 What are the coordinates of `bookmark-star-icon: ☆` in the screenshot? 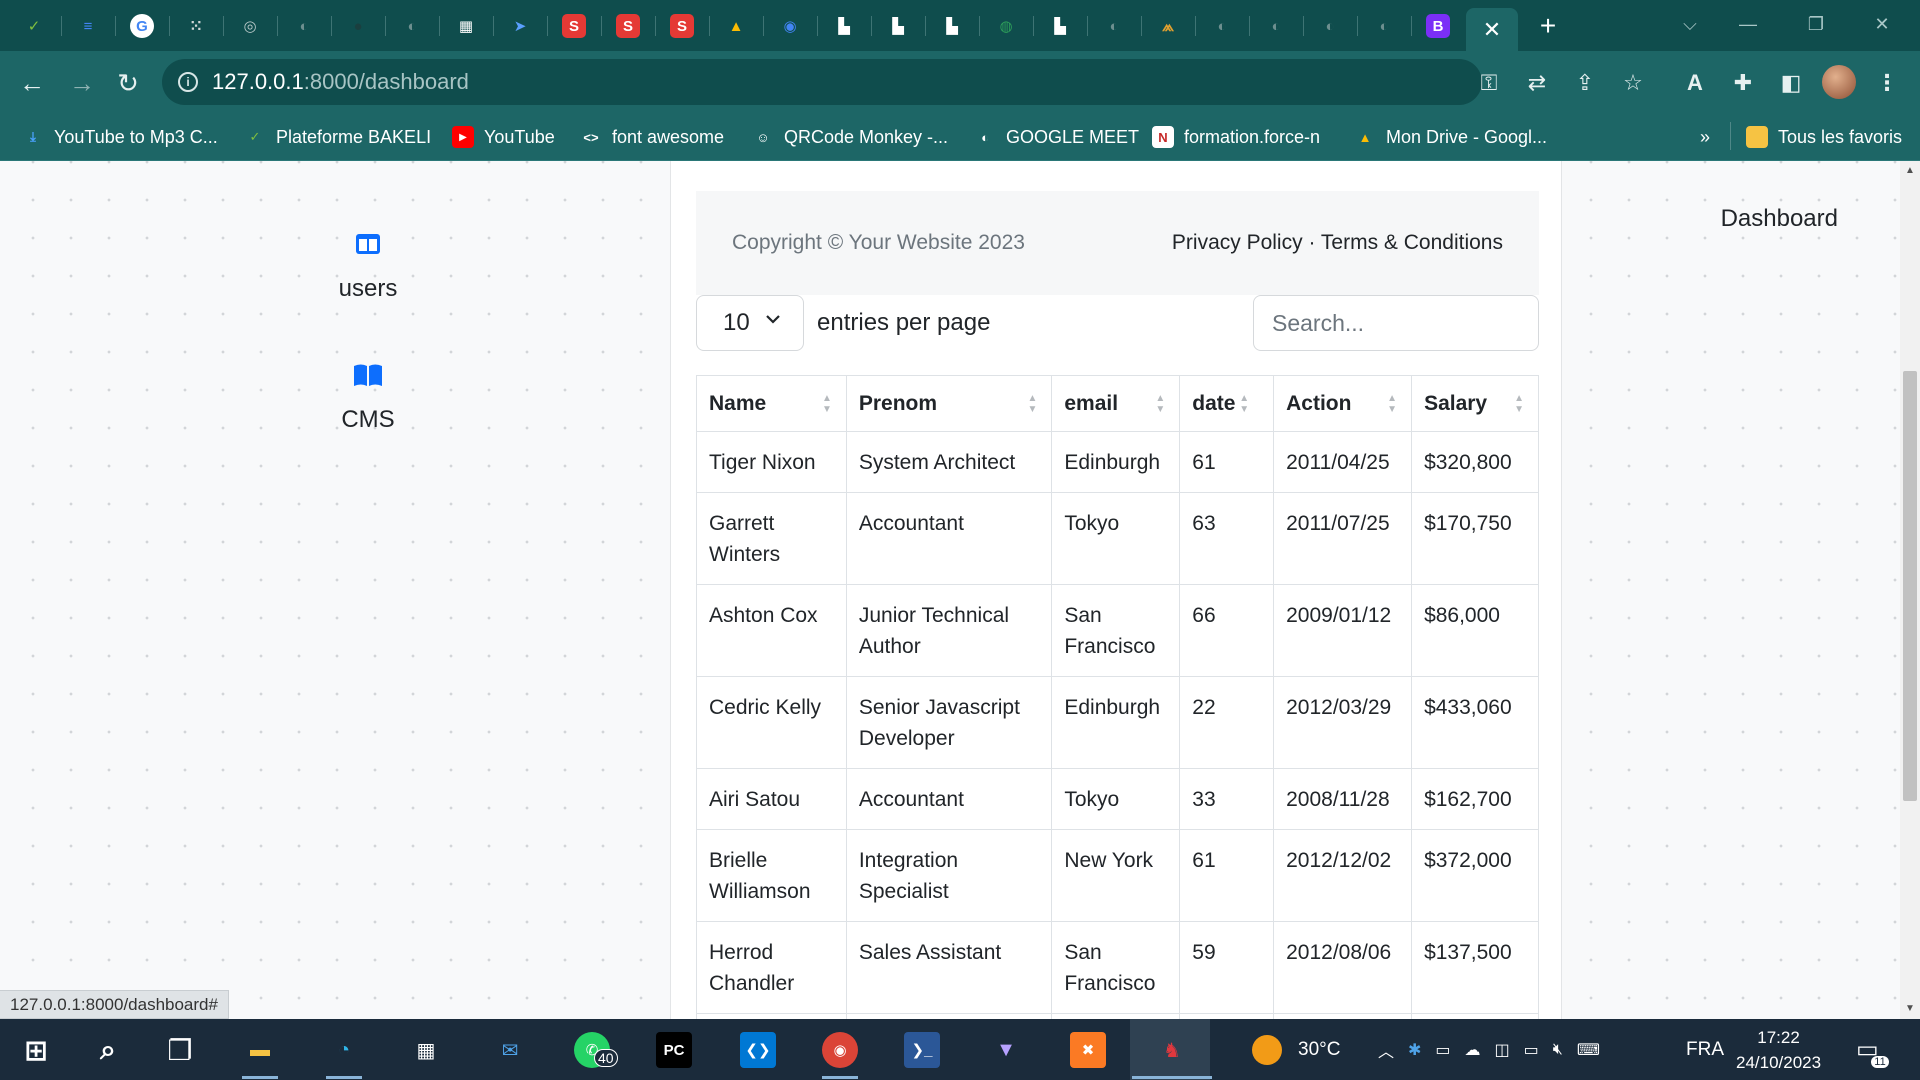 It's located at (1633, 83).